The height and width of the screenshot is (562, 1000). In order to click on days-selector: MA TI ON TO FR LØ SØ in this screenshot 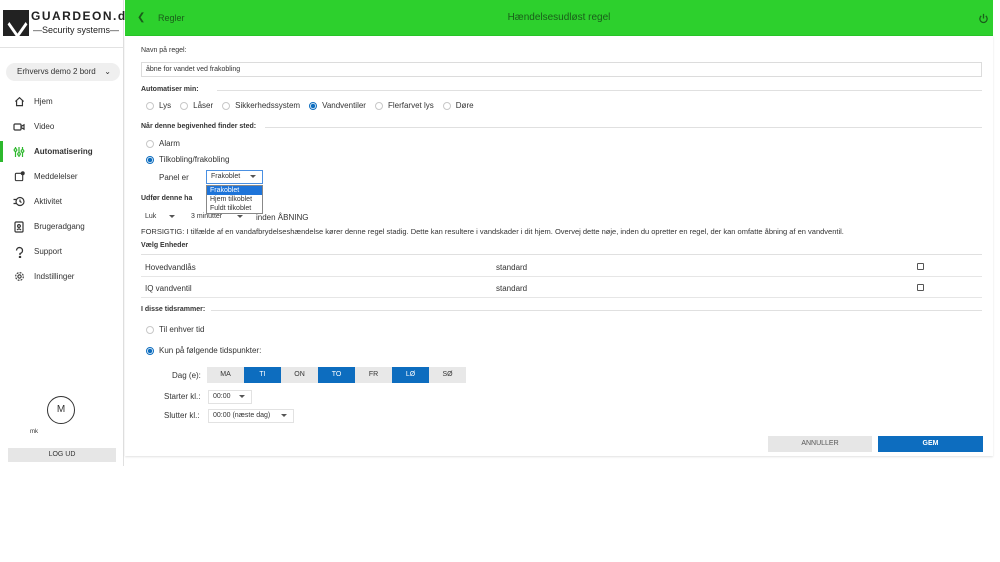, I will do `click(336, 375)`.